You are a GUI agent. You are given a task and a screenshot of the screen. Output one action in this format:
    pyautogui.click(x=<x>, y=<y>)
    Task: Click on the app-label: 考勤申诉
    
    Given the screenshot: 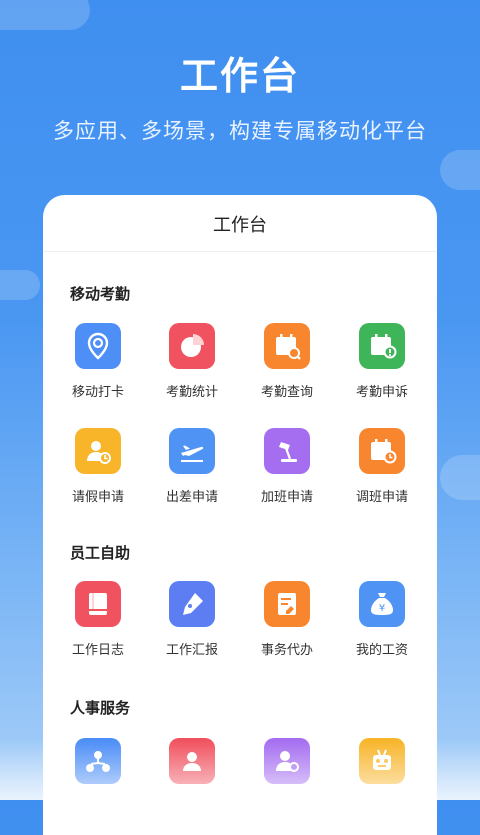 What is the action you would take?
    pyautogui.click(x=381, y=392)
    